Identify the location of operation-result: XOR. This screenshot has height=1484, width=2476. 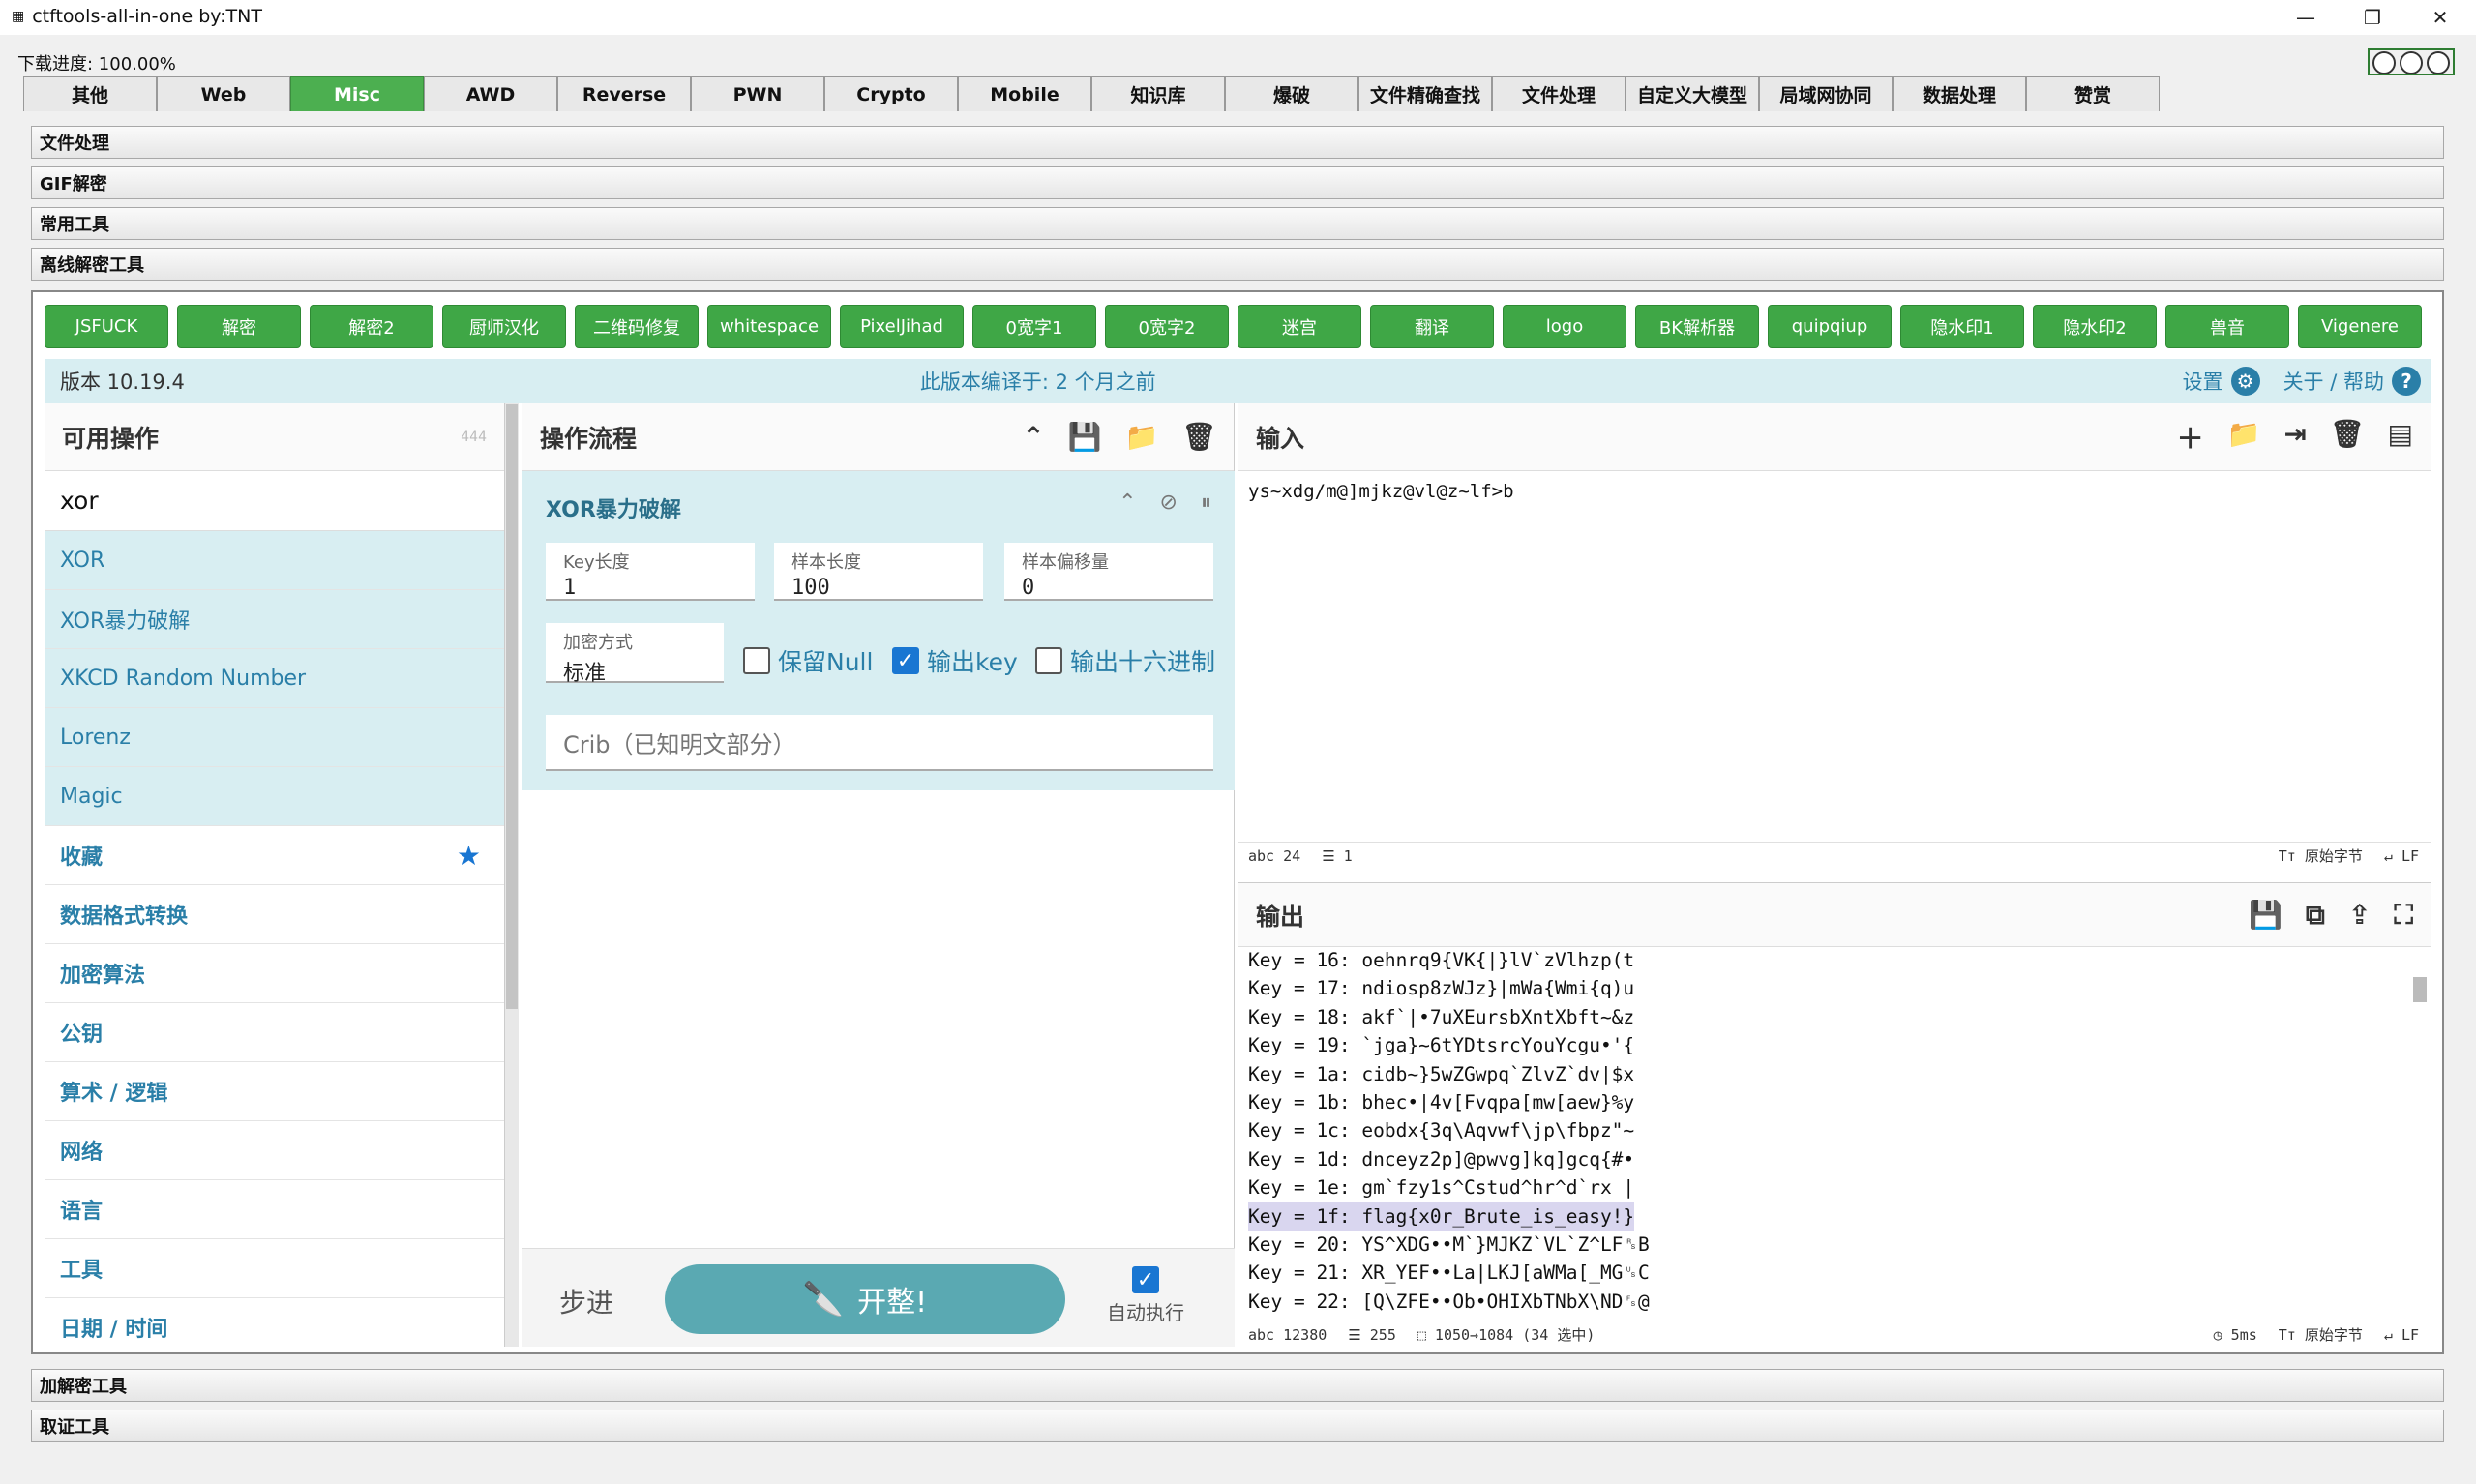
(274, 560).